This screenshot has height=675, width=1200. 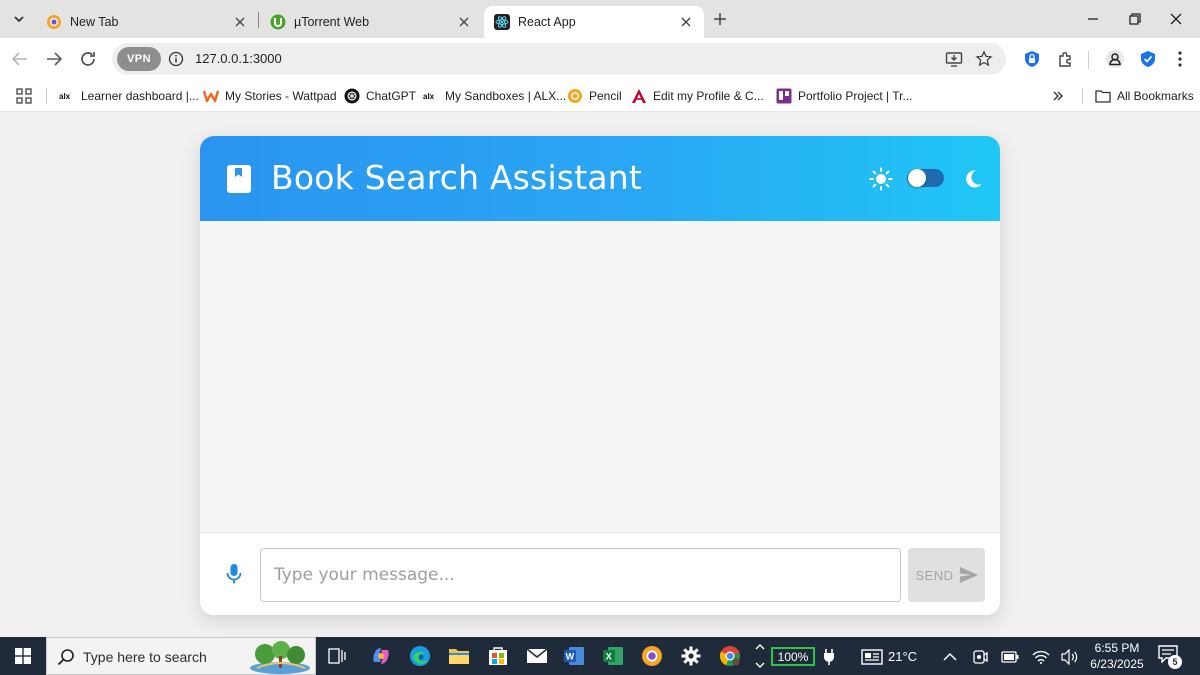 What do you see at coordinates (1155, 96) in the screenshot?
I see `all-bookmarks-label: All Bookmarks` at bounding box center [1155, 96].